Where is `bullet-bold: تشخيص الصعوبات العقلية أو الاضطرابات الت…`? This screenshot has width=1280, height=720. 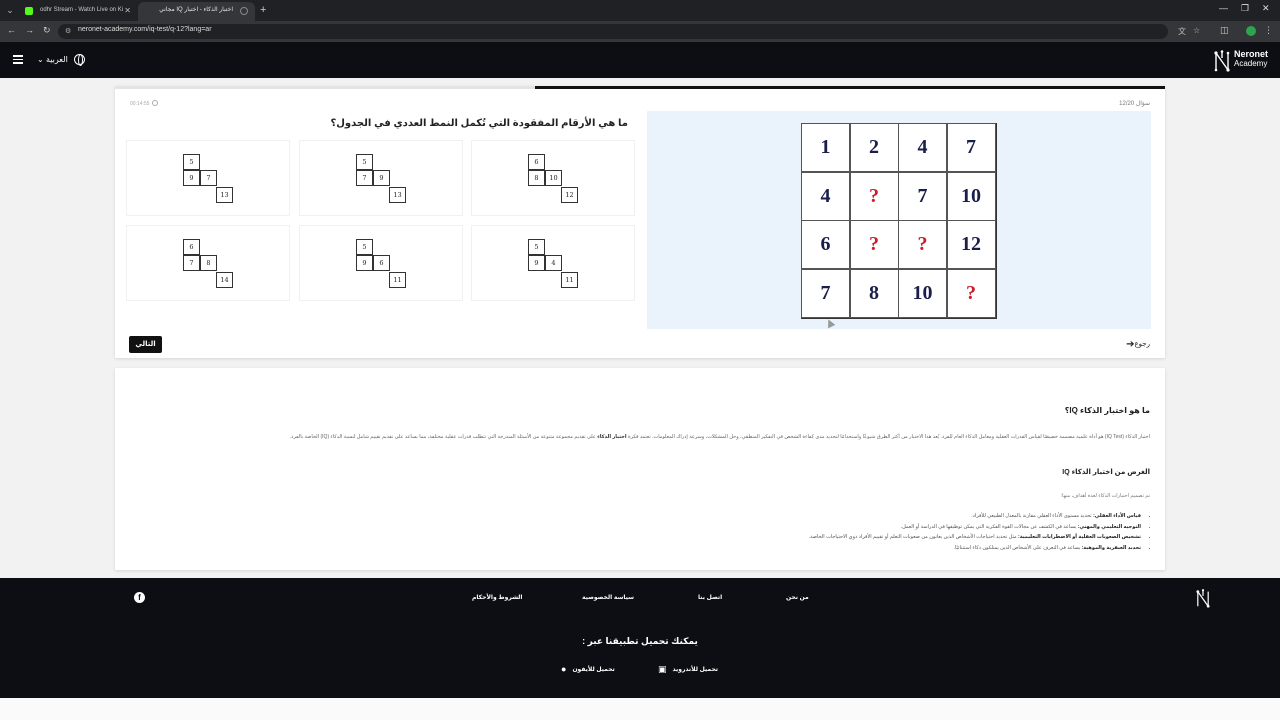
bullet-bold: تشخيص الصعوبات العقلية أو الاضطرابات الت… is located at coordinates (1079, 537).